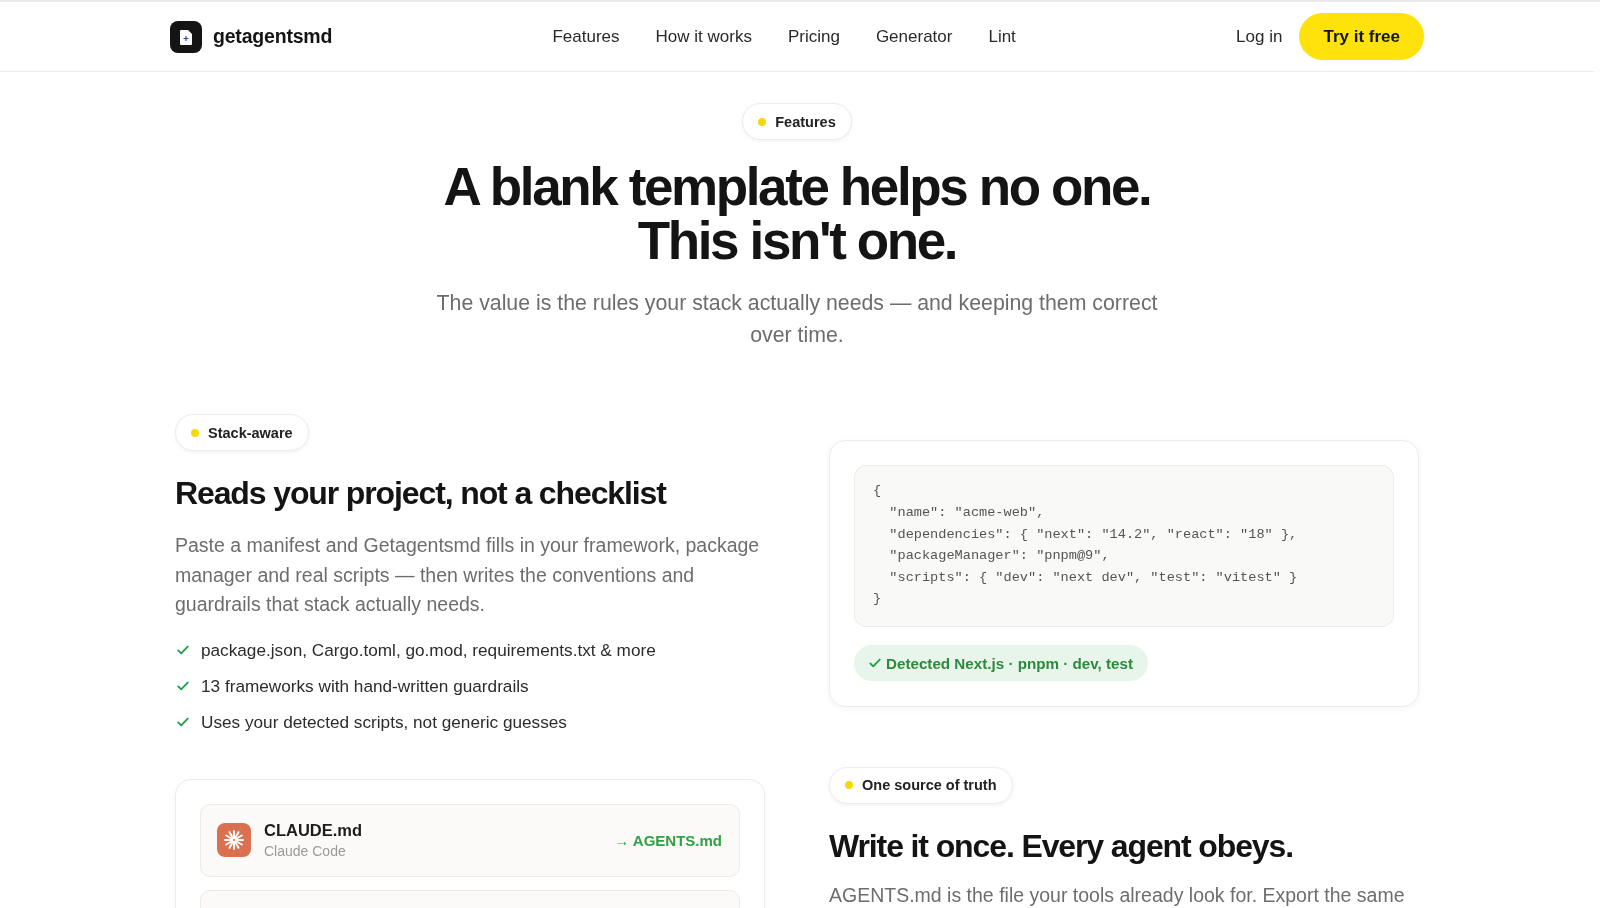  What do you see at coordinates (1117, 895) in the screenshot?
I see `feature-description: AGENTS.md is the file your tools already look for. Export the same` at bounding box center [1117, 895].